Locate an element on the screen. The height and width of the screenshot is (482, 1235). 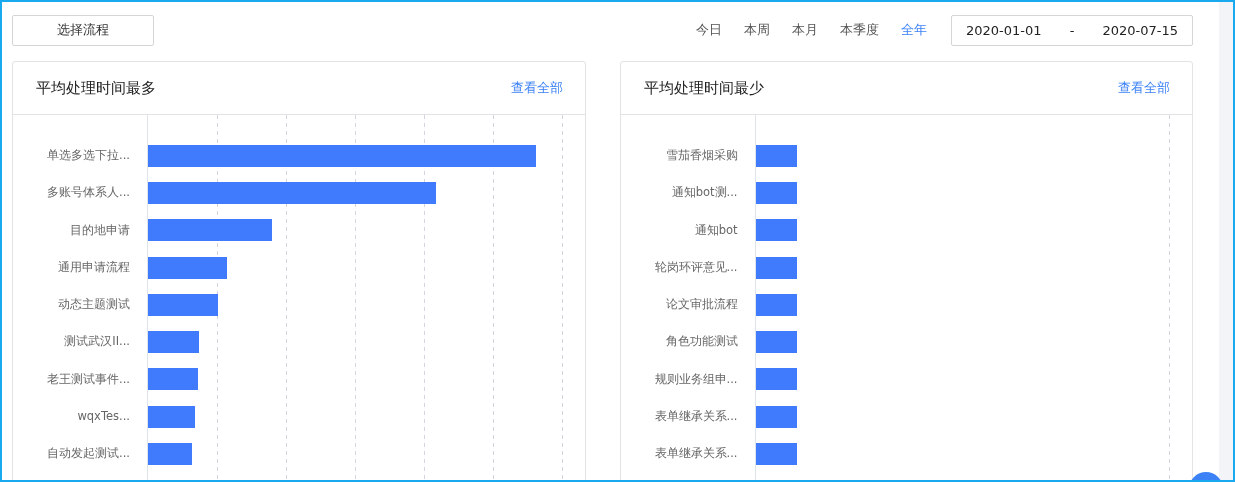
date-range-field: 2020-01-01 - 2020-07-15 is located at coordinates (1072, 30).